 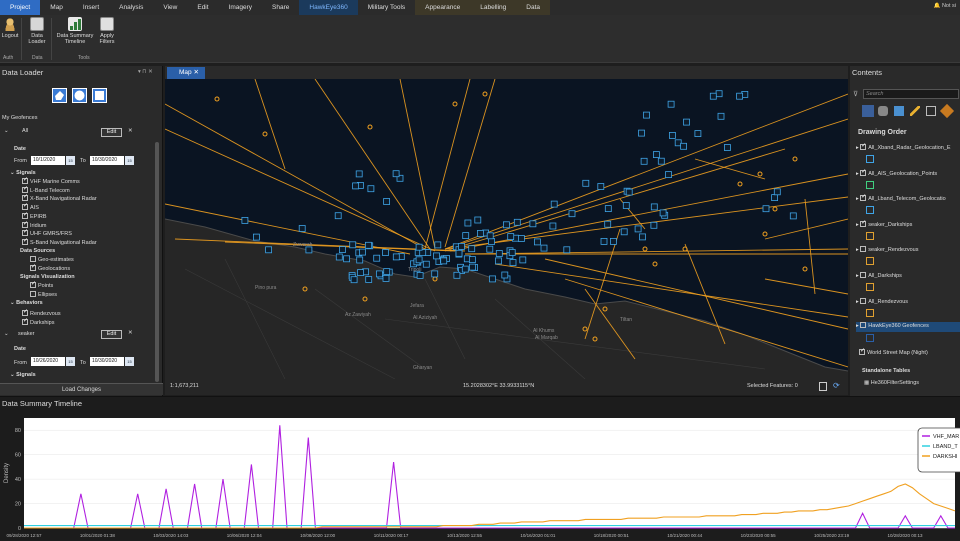 What do you see at coordinates (59, 95) in the screenshot?
I see `draw-polygon-button` at bounding box center [59, 95].